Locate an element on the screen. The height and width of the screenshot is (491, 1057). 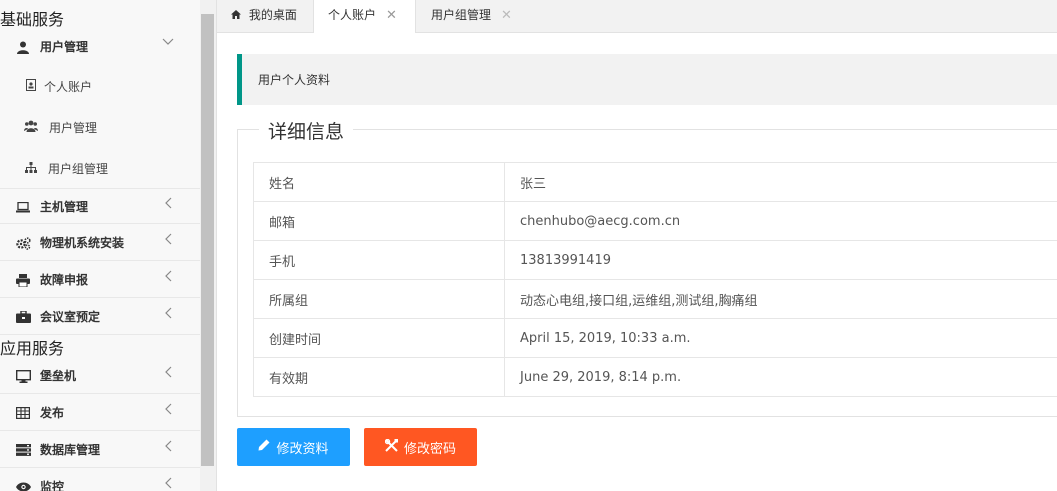
pencil-icon is located at coordinates (264, 447).